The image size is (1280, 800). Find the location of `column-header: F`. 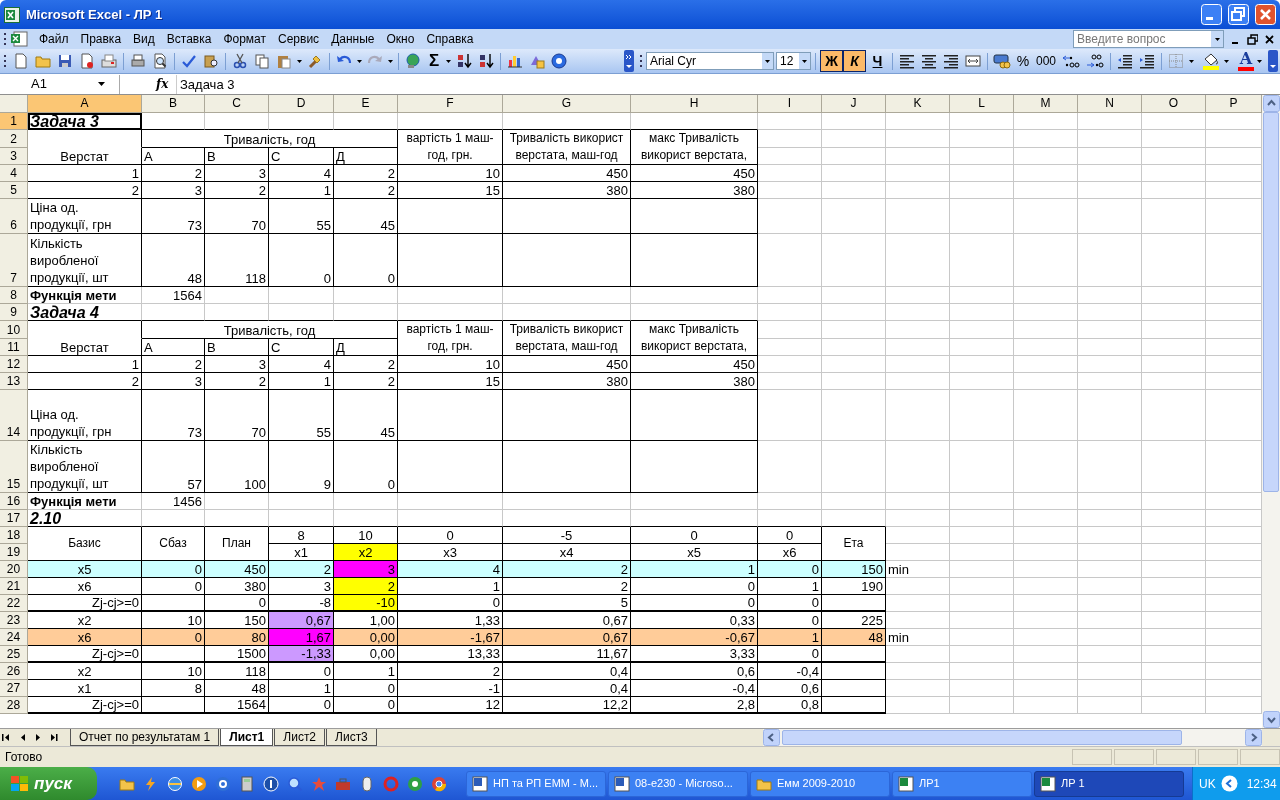

column-header: F is located at coordinates (450, 104).